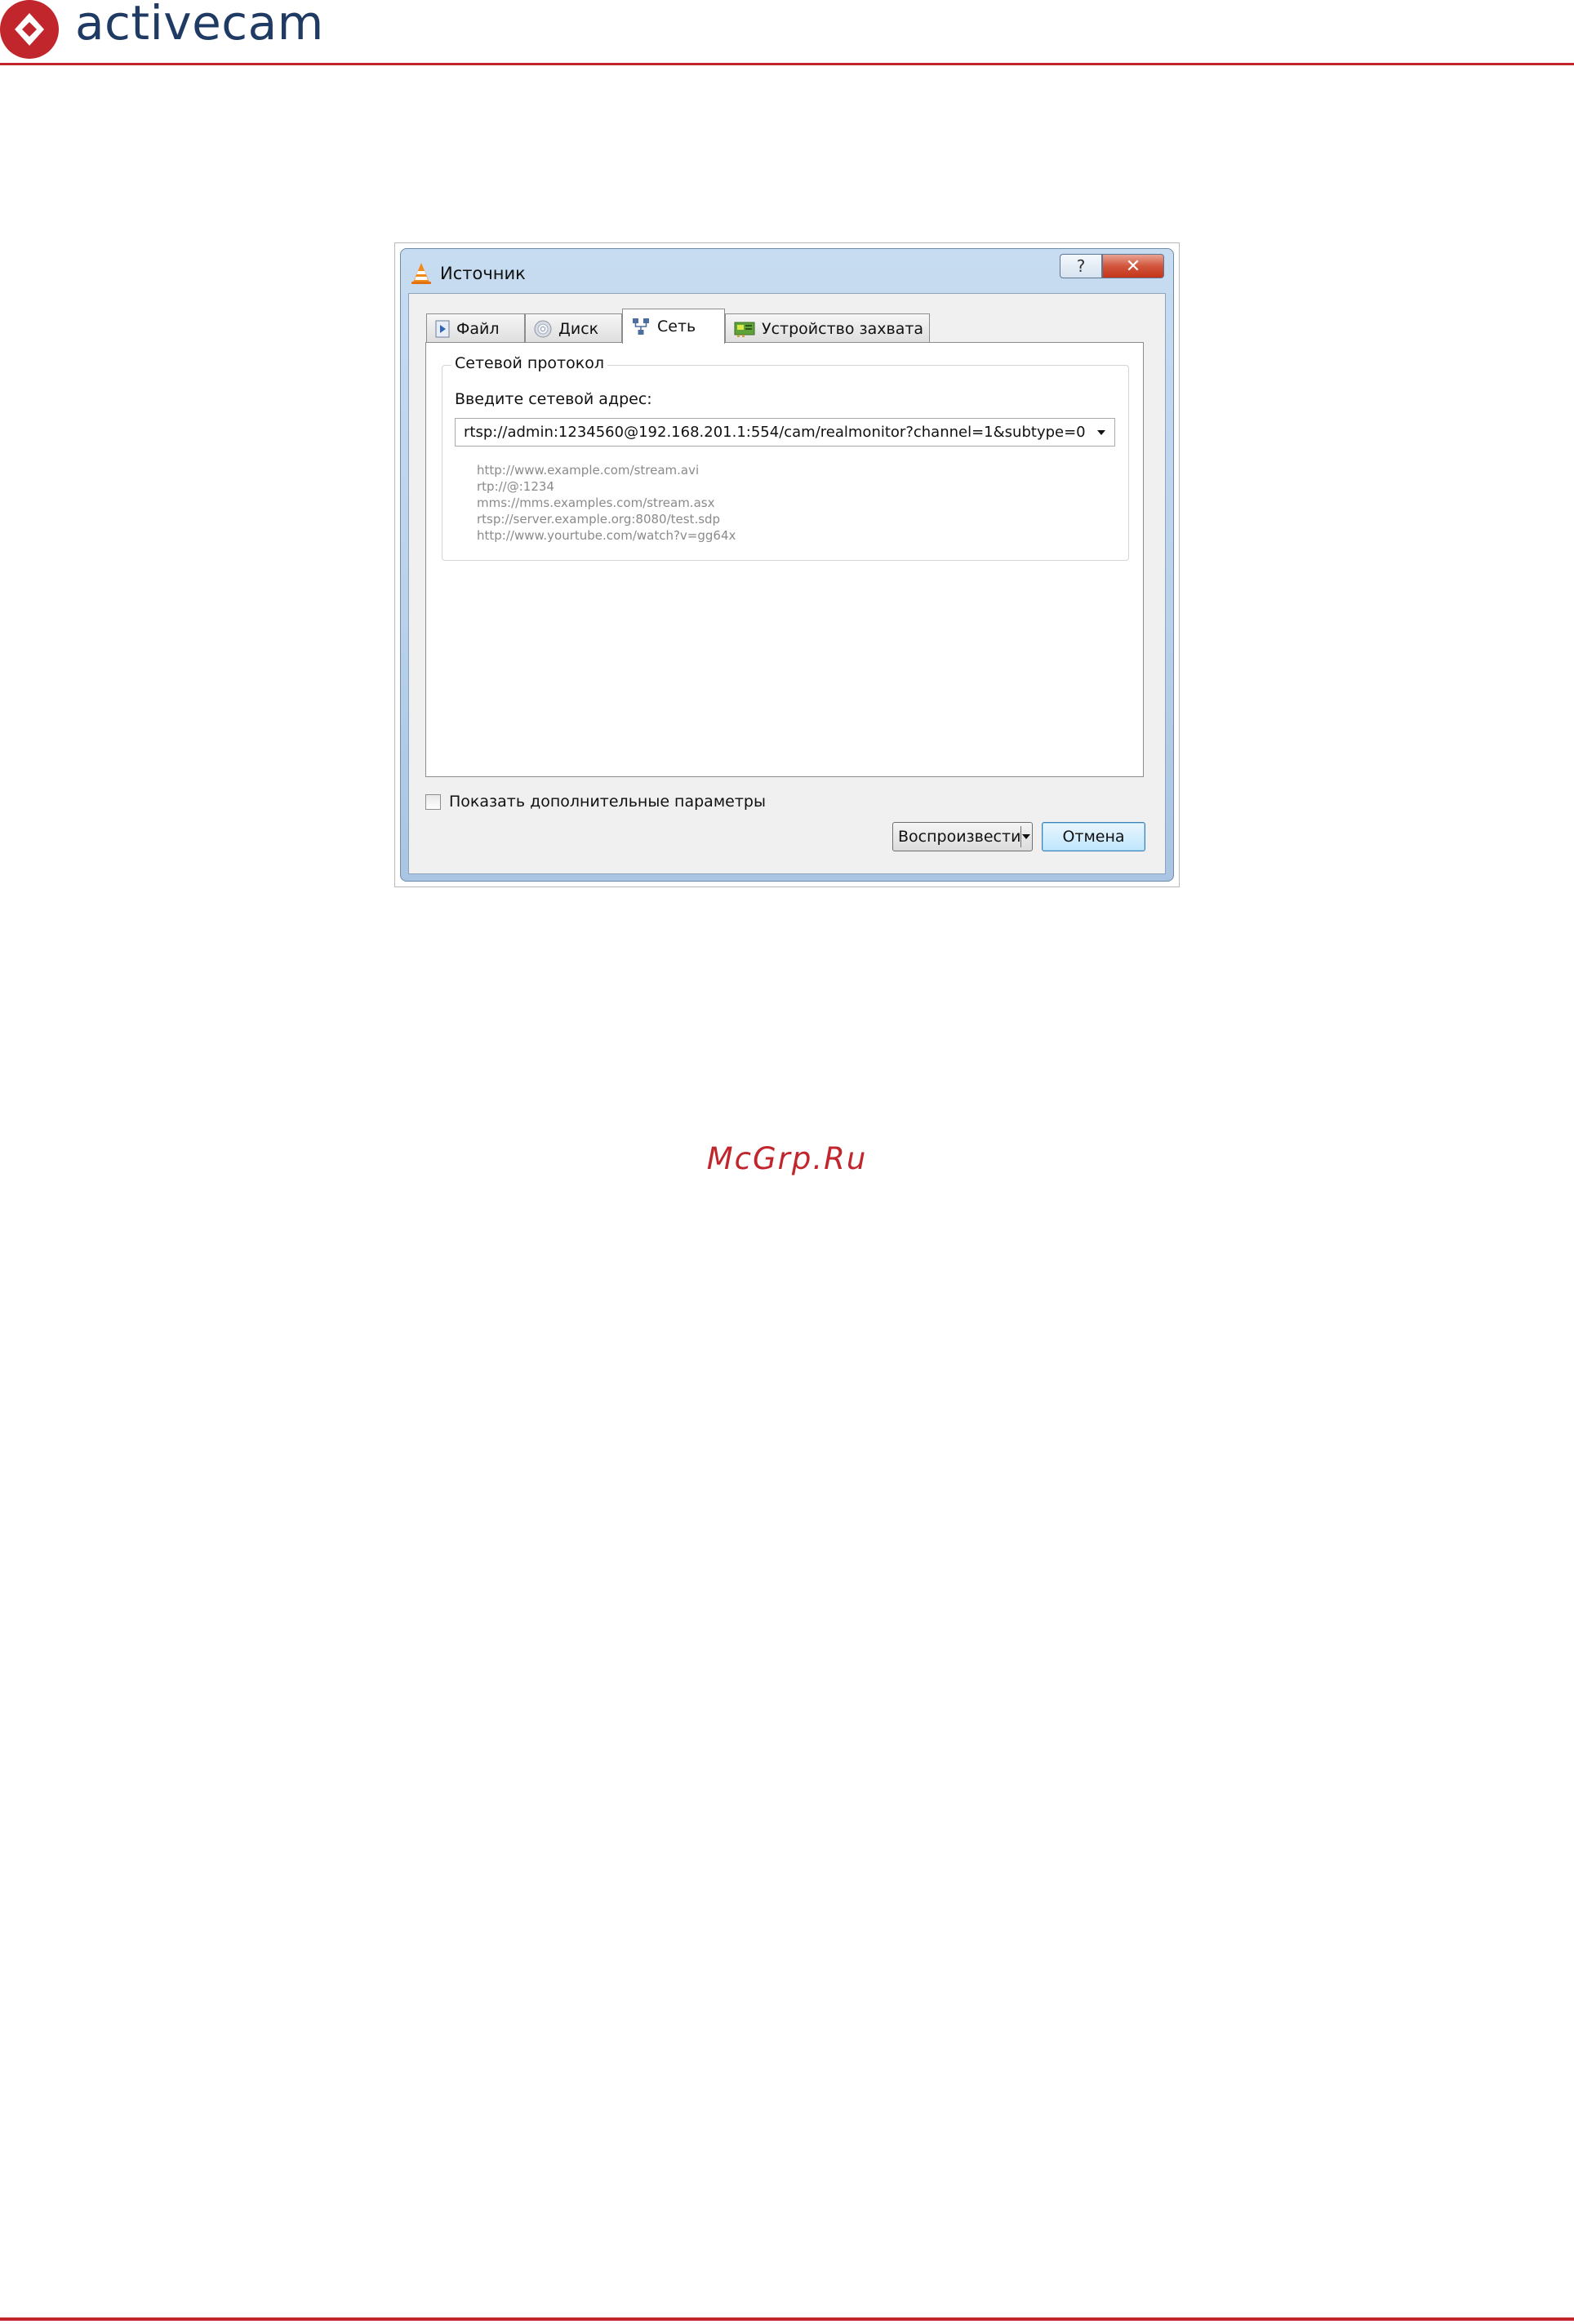 This screenshot has height=2324, width=1574. I want to click on disc-icon, so click(543, 329).